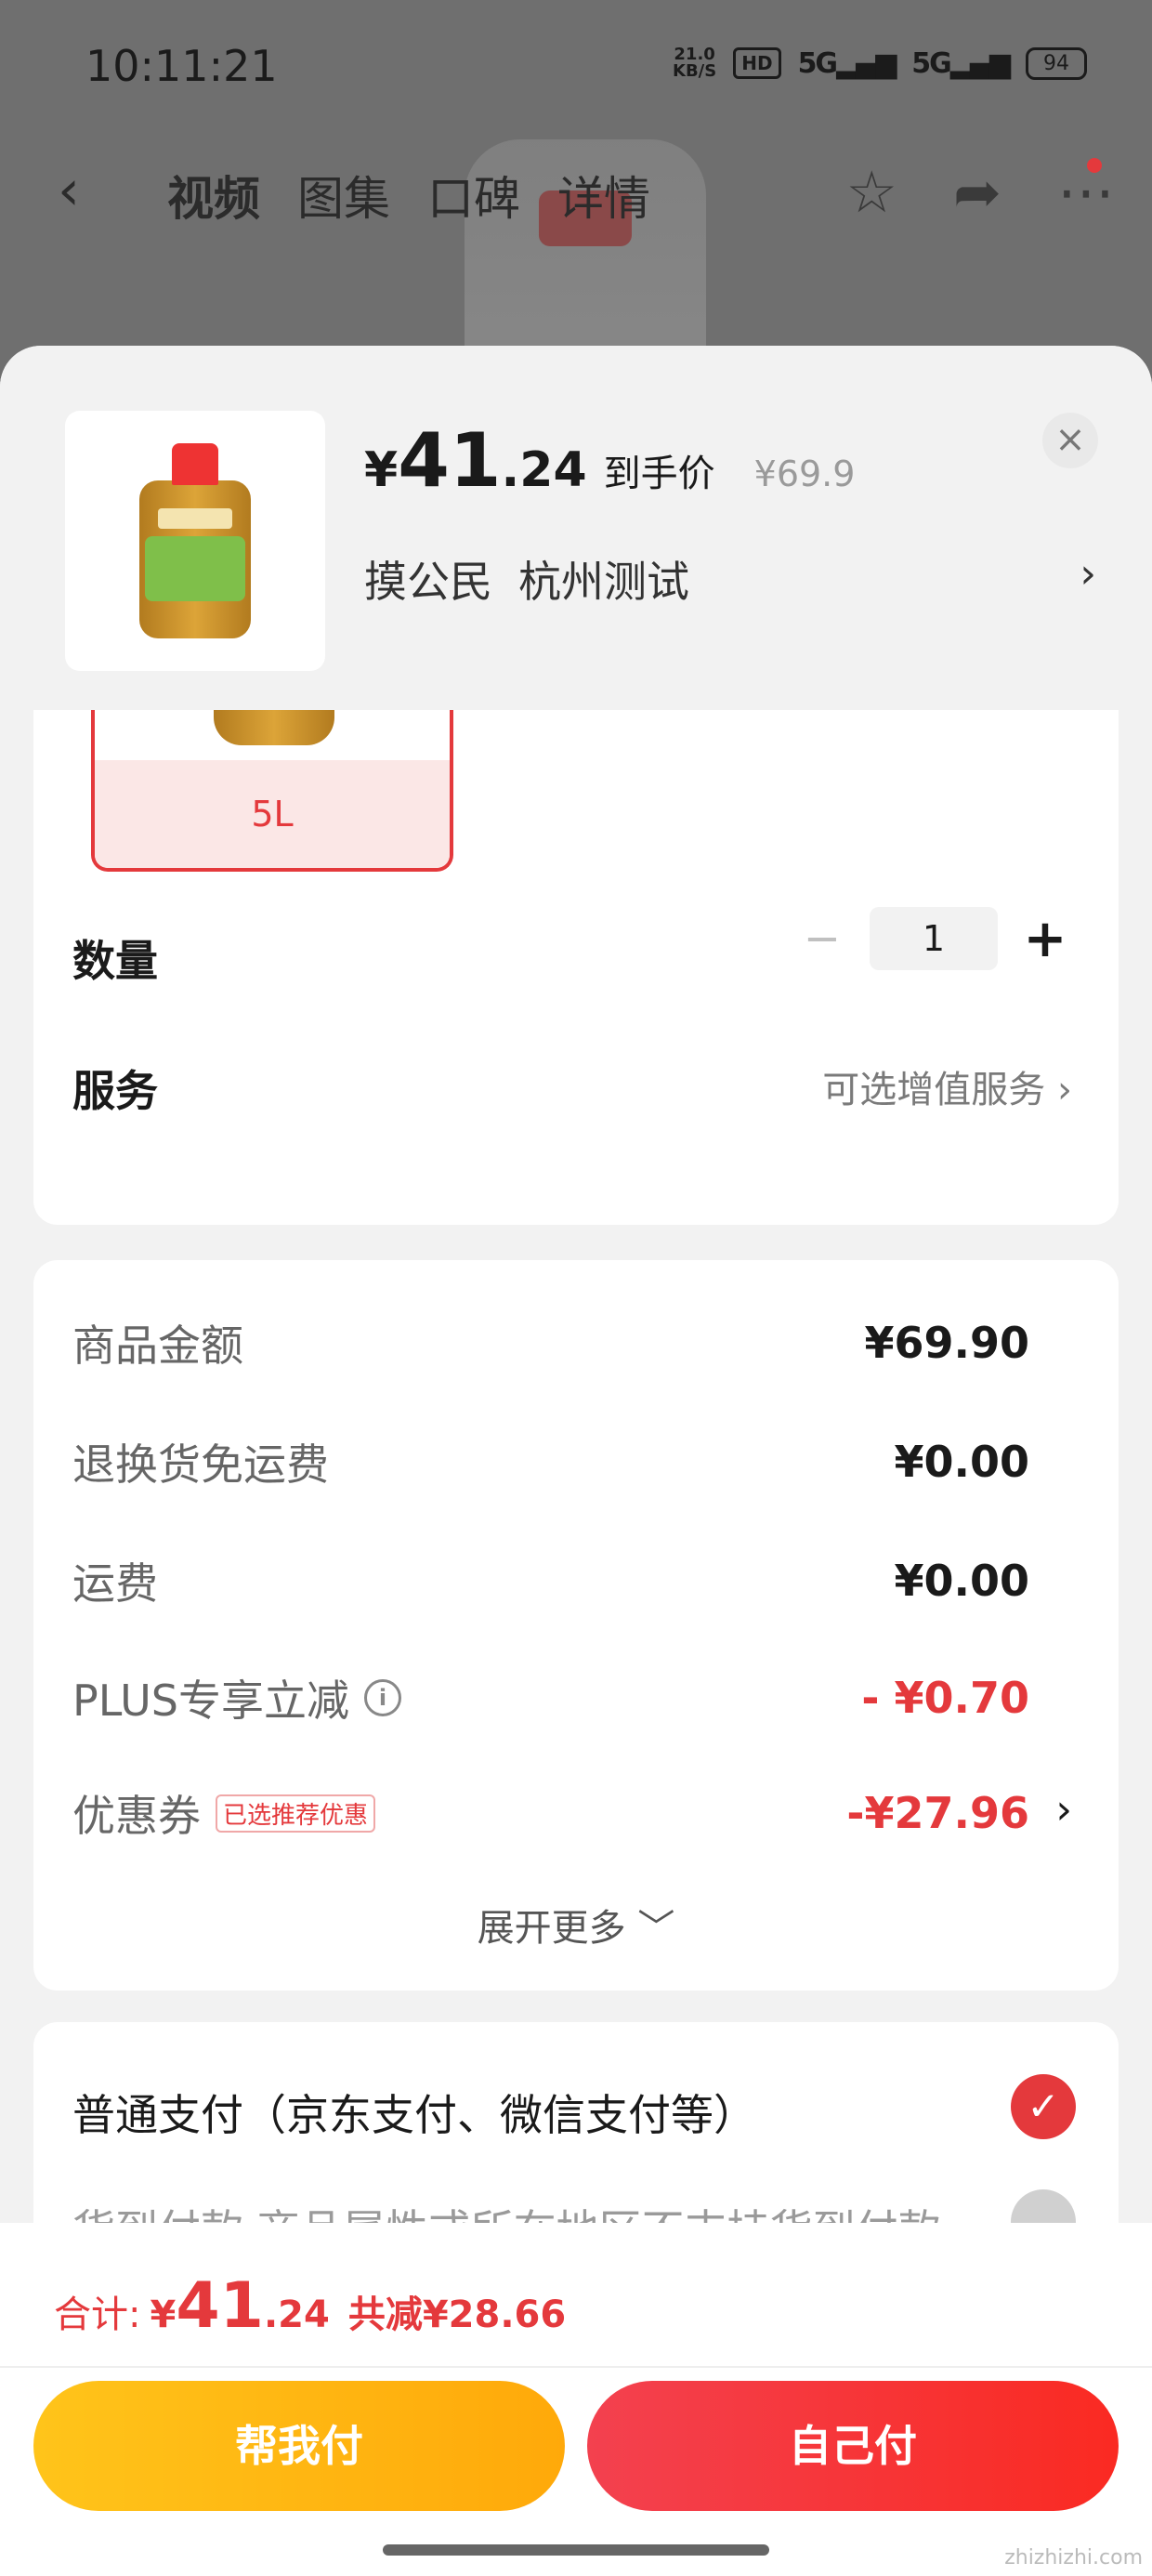 This screenshot has height=2576, width=1152. What do you see at coordinates (659, 474) in the screenshot?
I see `price-tag: 到手价` at bounding box center [659, 474].